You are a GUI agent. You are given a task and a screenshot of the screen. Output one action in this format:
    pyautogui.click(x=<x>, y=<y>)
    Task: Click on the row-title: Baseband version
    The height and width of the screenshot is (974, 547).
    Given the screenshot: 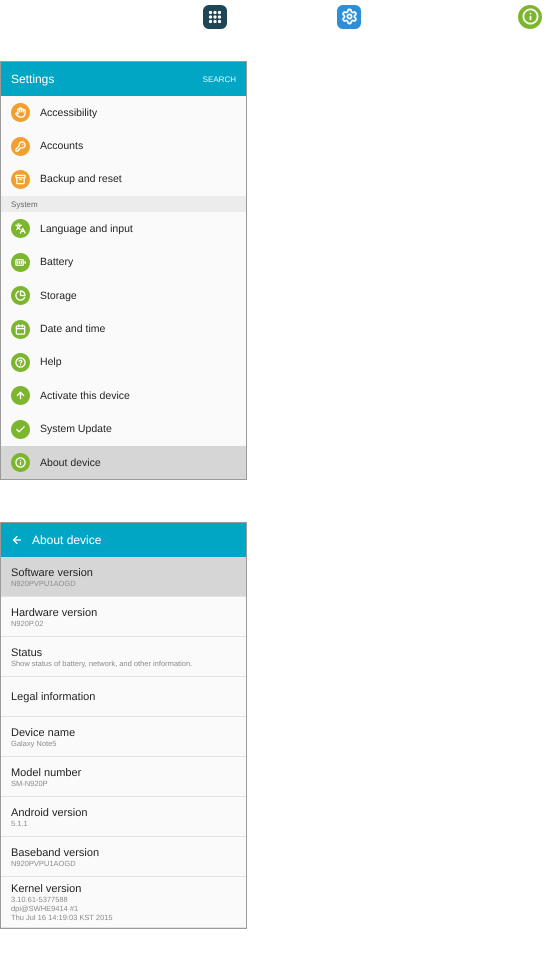 What is the action you would take?
    pyautogui.click(x=55, y=852)
    